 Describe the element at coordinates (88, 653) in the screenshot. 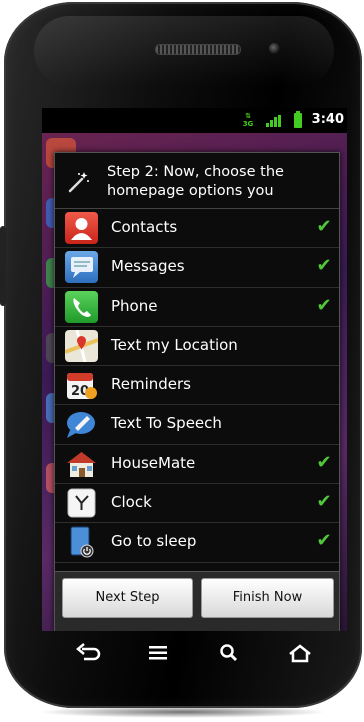

I see `back-icon` at that location.